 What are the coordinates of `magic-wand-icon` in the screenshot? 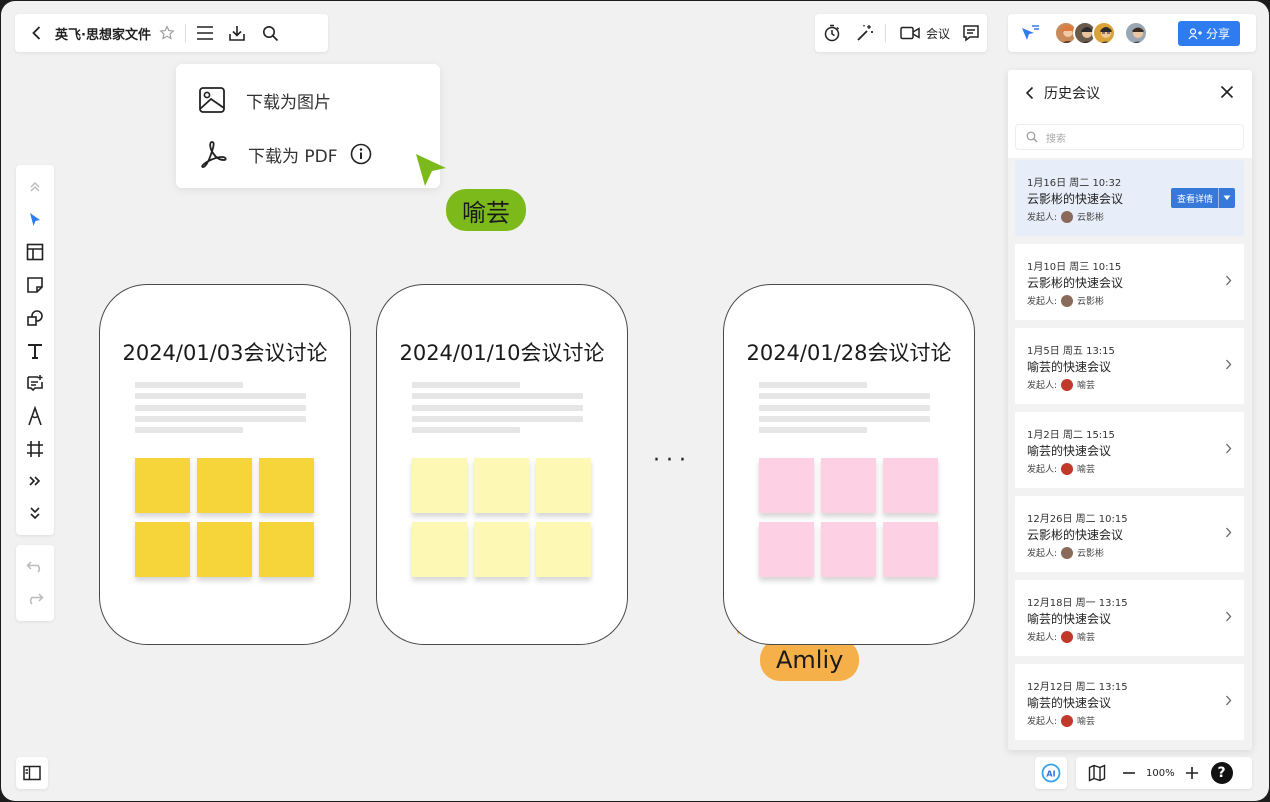 It's located at (865, 33).